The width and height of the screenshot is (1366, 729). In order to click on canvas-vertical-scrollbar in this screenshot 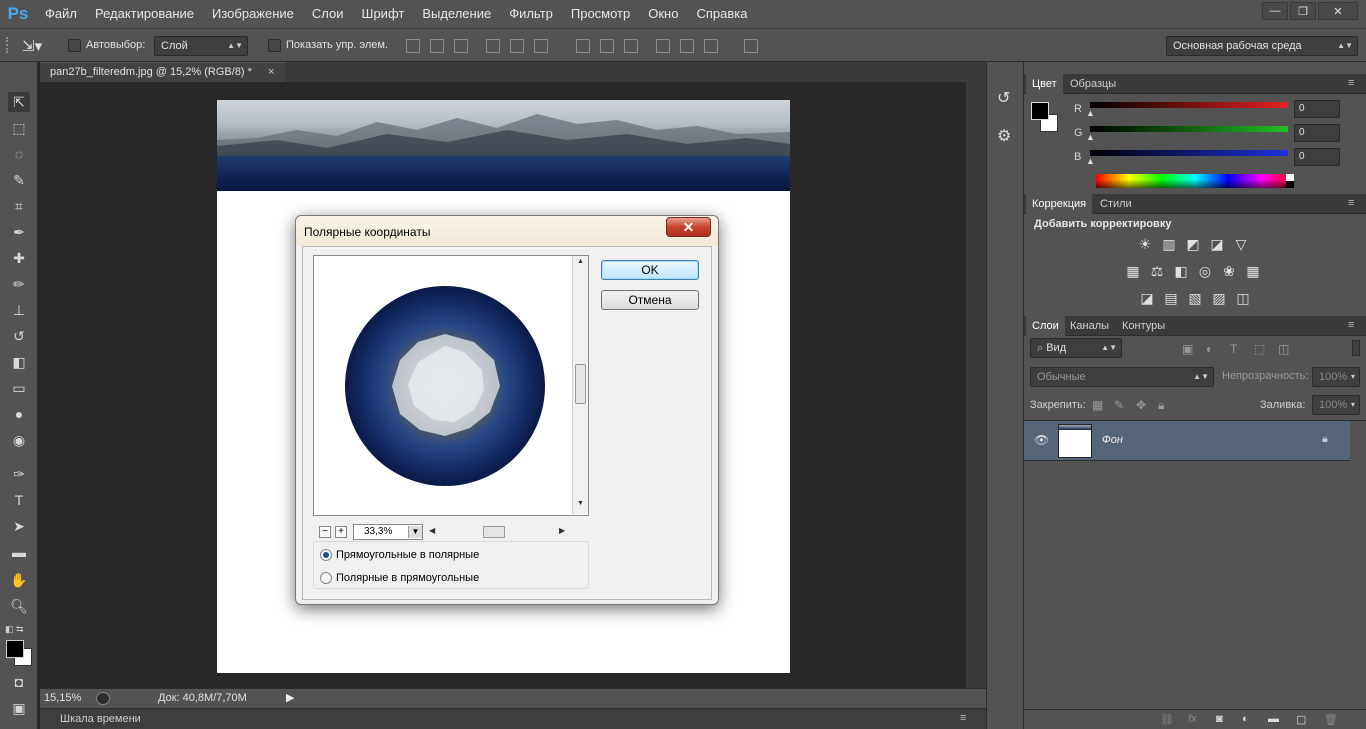, I will do `click(976, 385)`.